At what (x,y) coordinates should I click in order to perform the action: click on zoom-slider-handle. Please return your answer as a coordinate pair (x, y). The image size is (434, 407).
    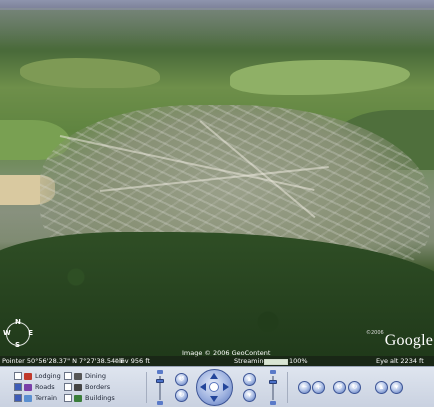
    Looking at the image, I should click on (273, 382).